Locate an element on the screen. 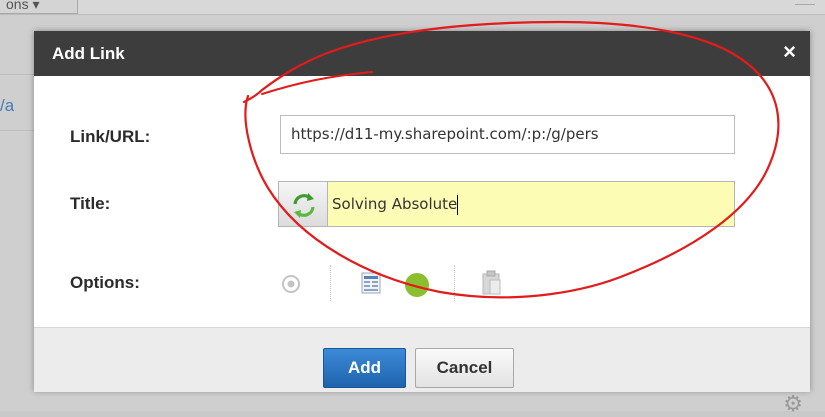  background-options-tab: ons ▾ is located at coordinates (39, 7).